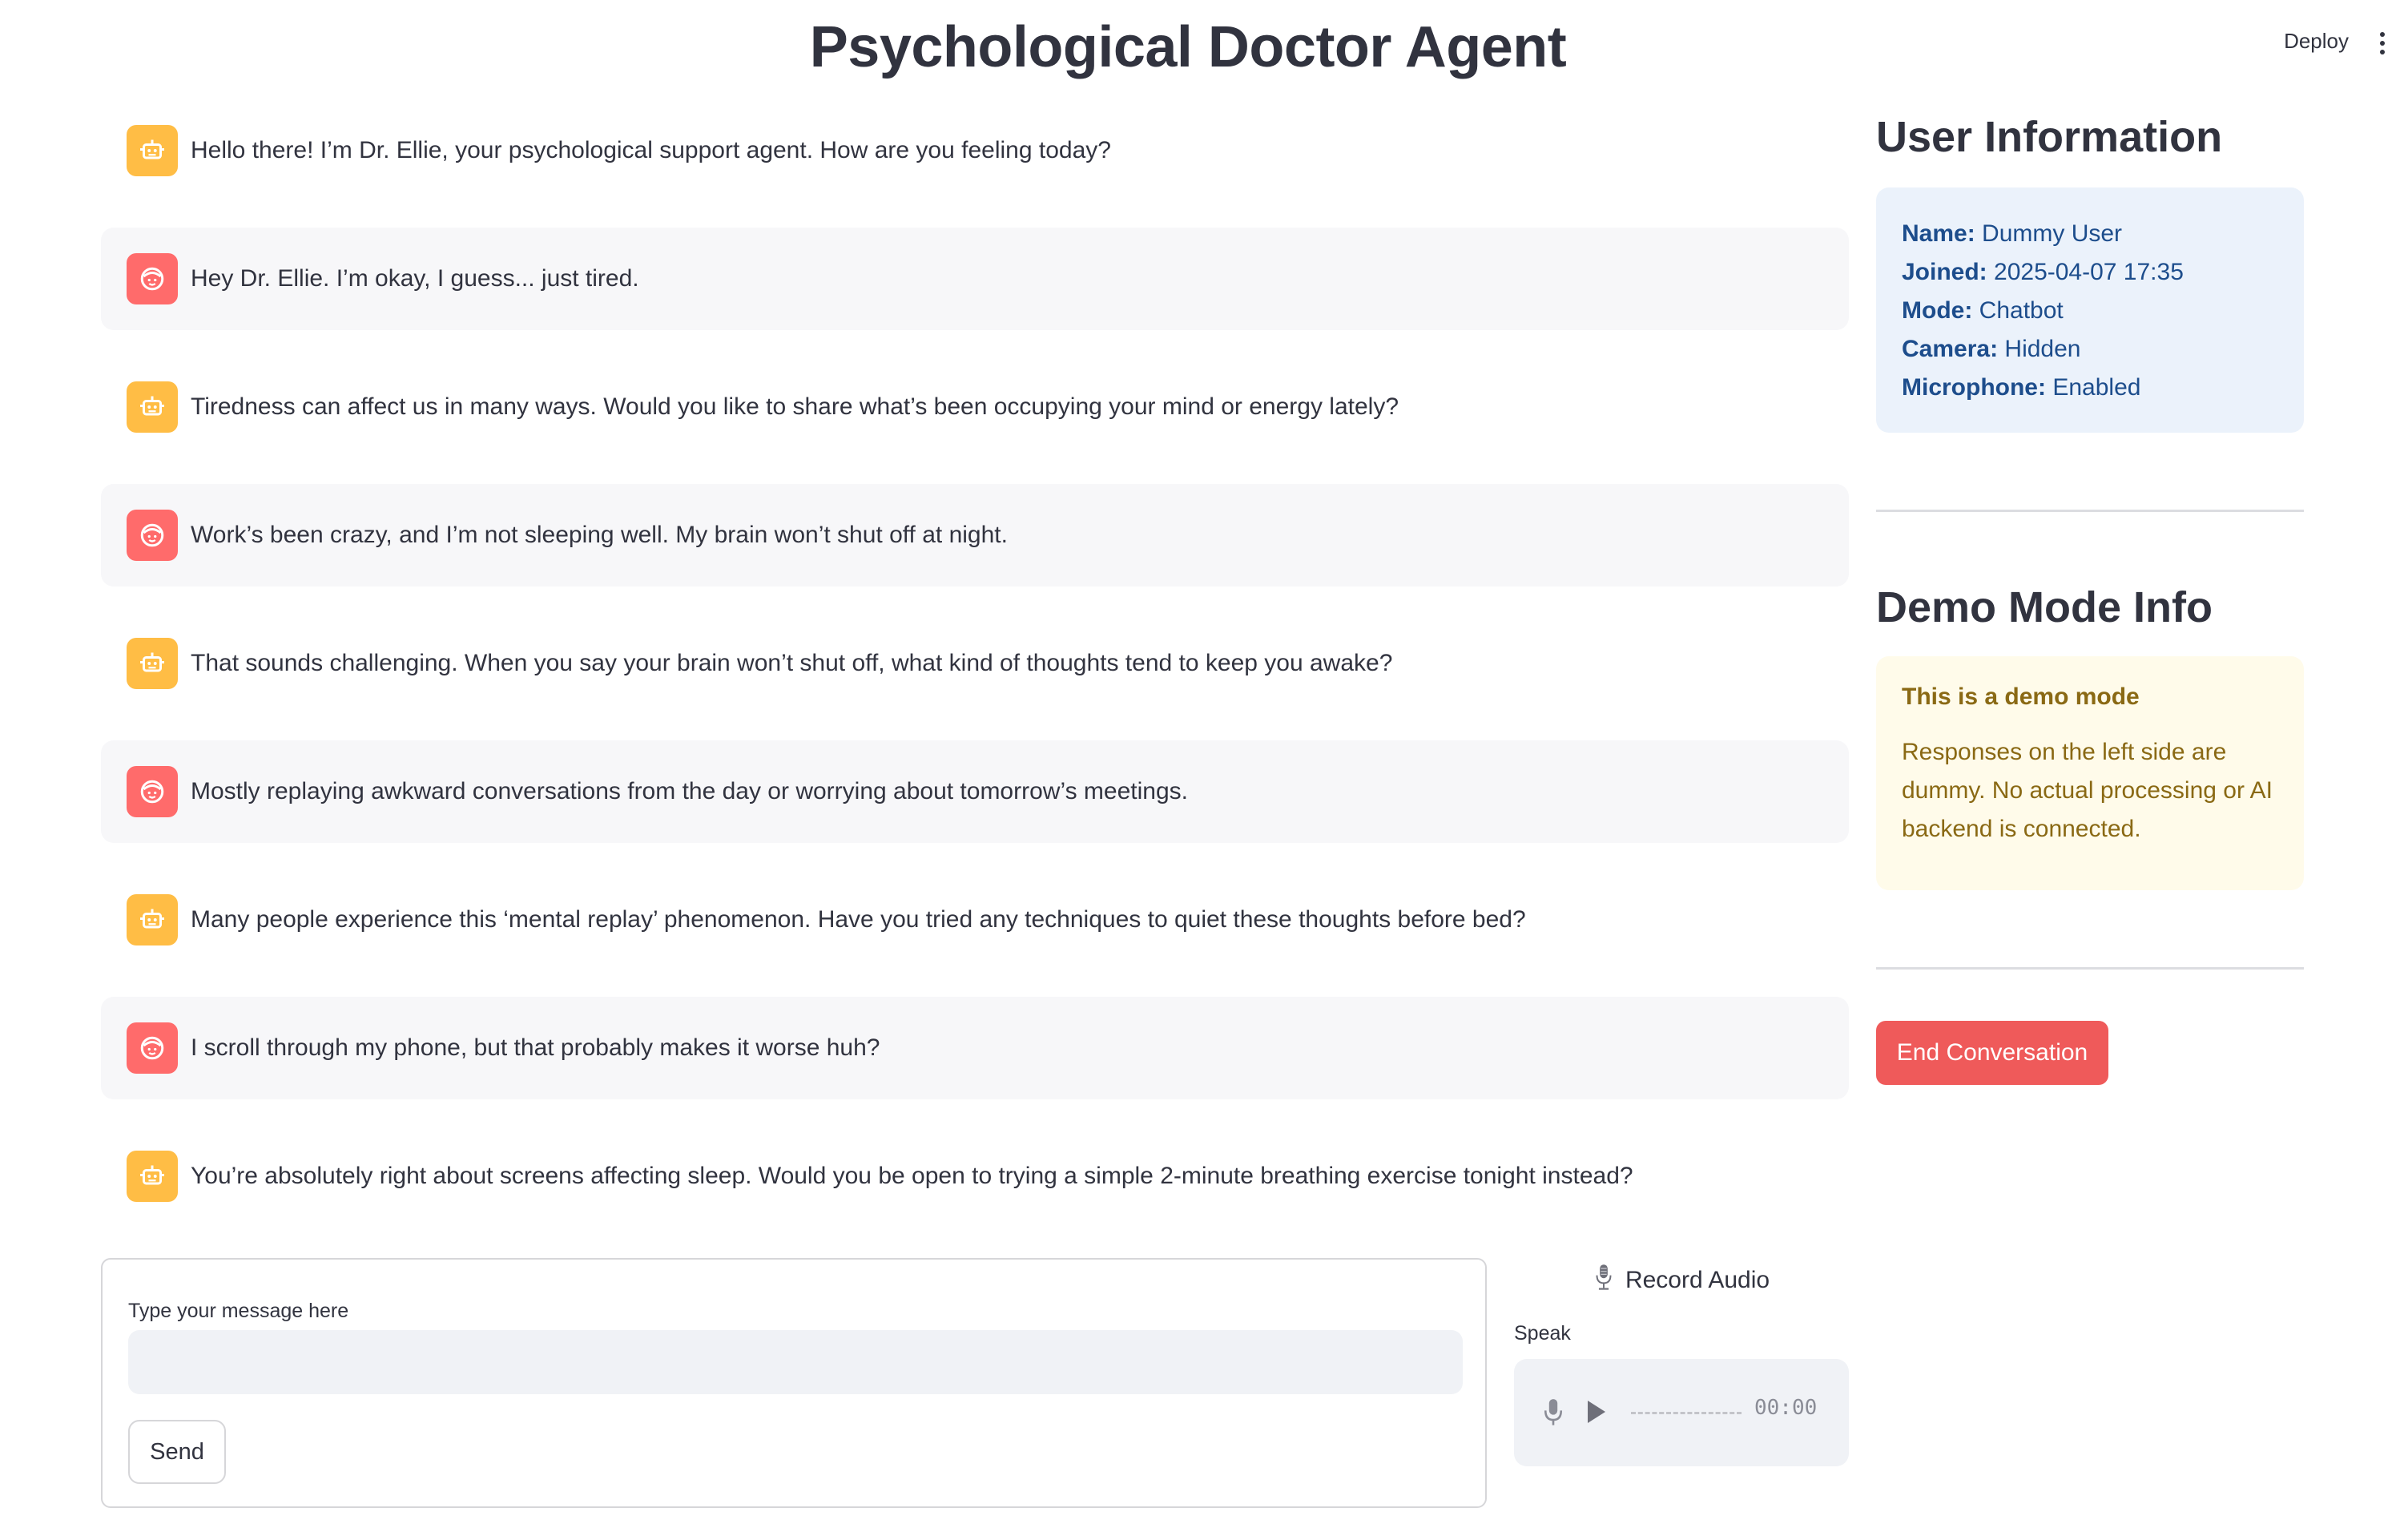 This screenshot has width=2408, height=1516. Describe the element at coordinates (1553, 1414) in the screenshot. I see `microphone-icon` at that location.